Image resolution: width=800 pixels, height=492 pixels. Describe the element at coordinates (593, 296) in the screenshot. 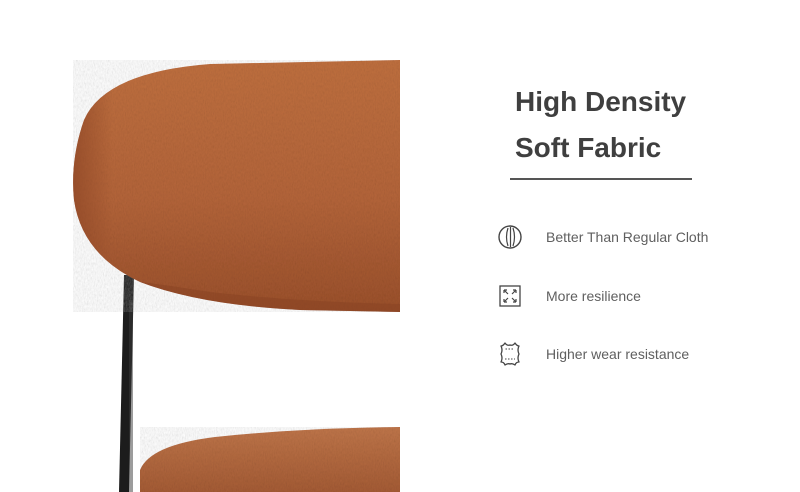

I see `feature-label: More resilience` at that location.